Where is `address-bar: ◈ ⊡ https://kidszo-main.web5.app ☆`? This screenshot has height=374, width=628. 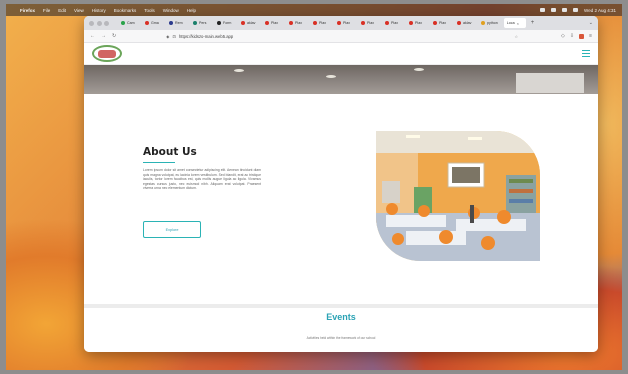
address-bar: ◈ ⊡ https://kidszo-main.web5.app ☆ is located at coordinates (342, 36).